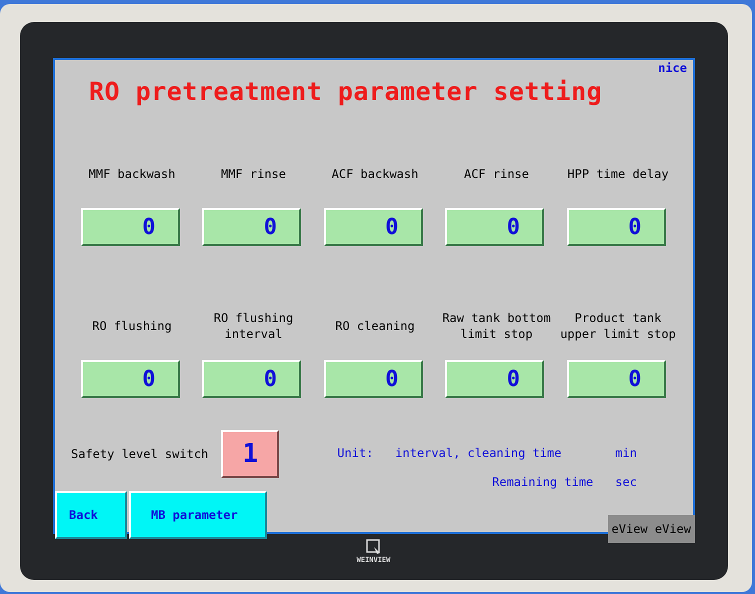  What do you see at coordinates (496, 326) in the screenshot?
I see `parameter-label: Raw tank bottom limit stop` at bounding box center [496, 326].